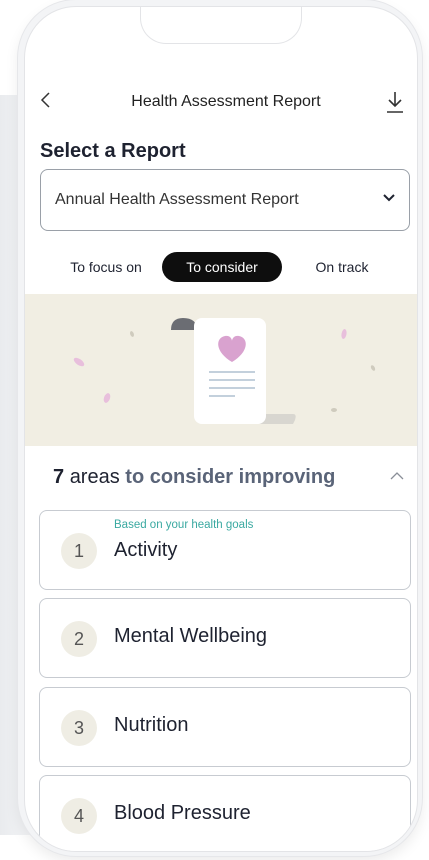  What do you see at coordinates (342, 267) in the screenshot?
I see `tab-on-track: On track` at bounding box center [342, 267].